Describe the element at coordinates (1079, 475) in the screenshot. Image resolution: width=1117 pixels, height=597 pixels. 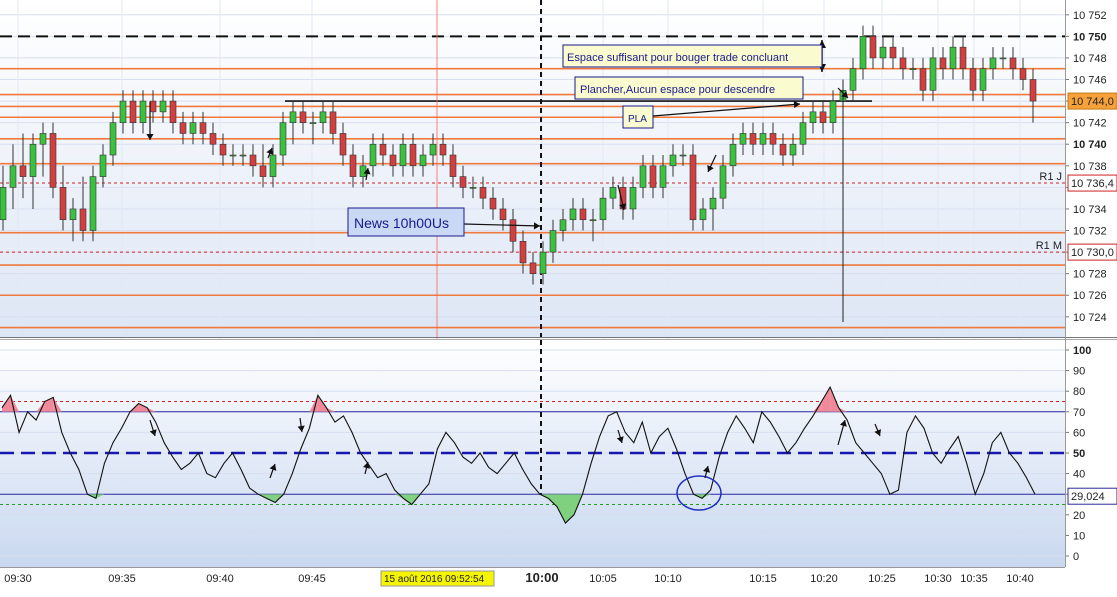
I see `osc-tick-label: 40` at that location.